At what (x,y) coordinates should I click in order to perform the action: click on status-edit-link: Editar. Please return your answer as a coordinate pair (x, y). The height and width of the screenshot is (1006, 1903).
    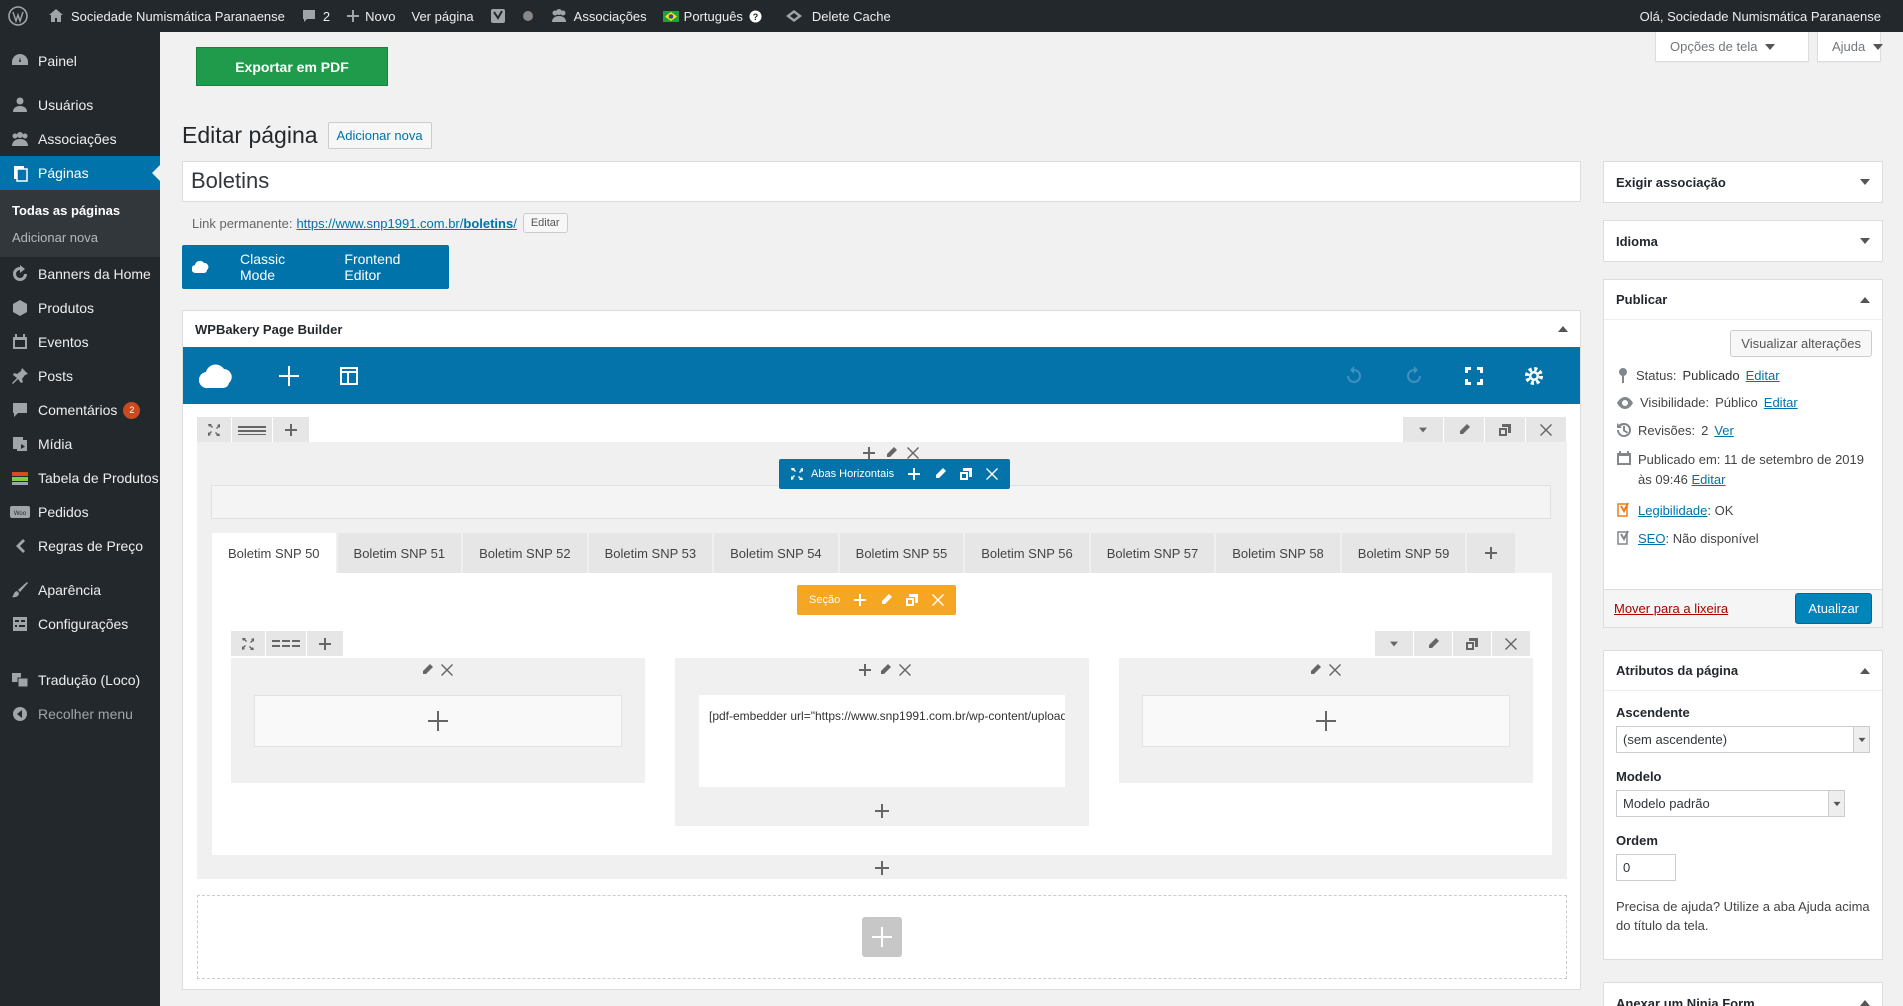
    Looking at the image, I should click on (1763, 375).